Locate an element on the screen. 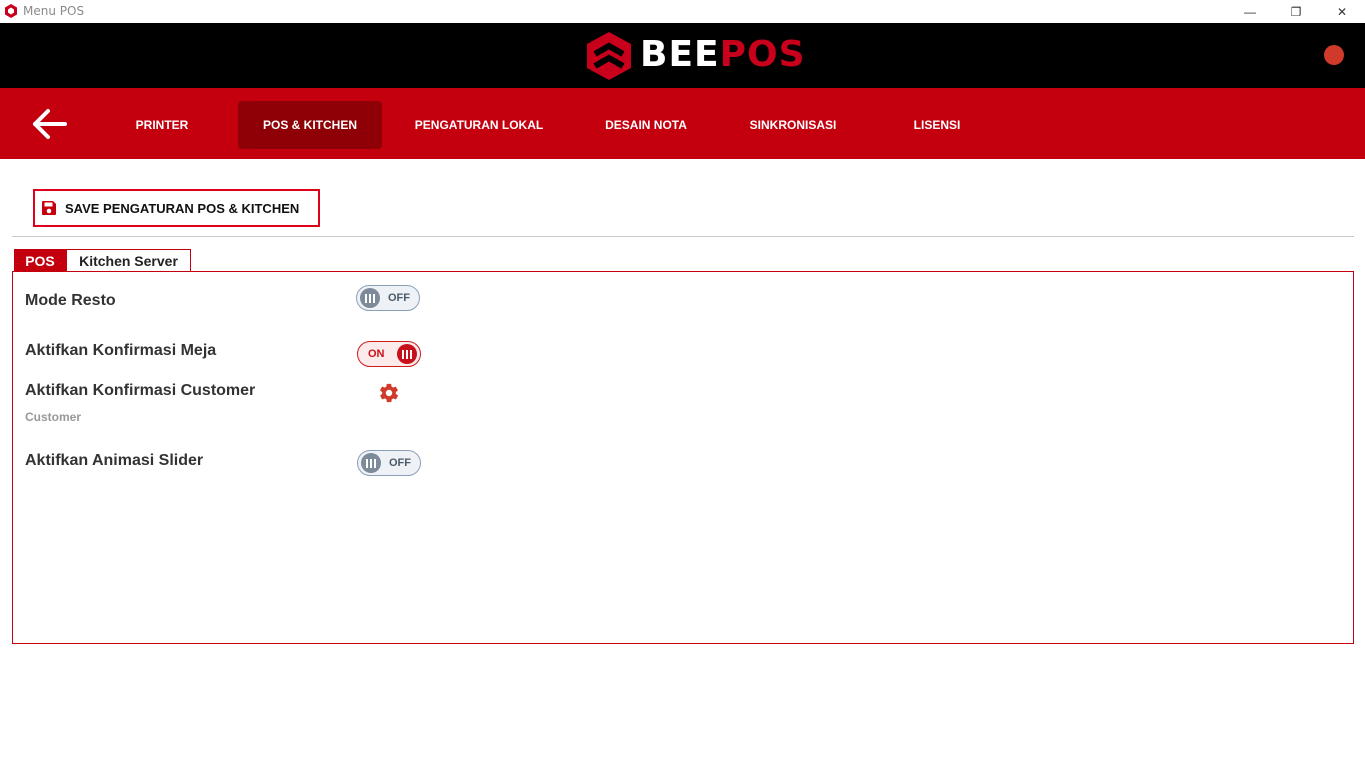  nav-lisensi: LISENSI is located at coordinates (937, 125).